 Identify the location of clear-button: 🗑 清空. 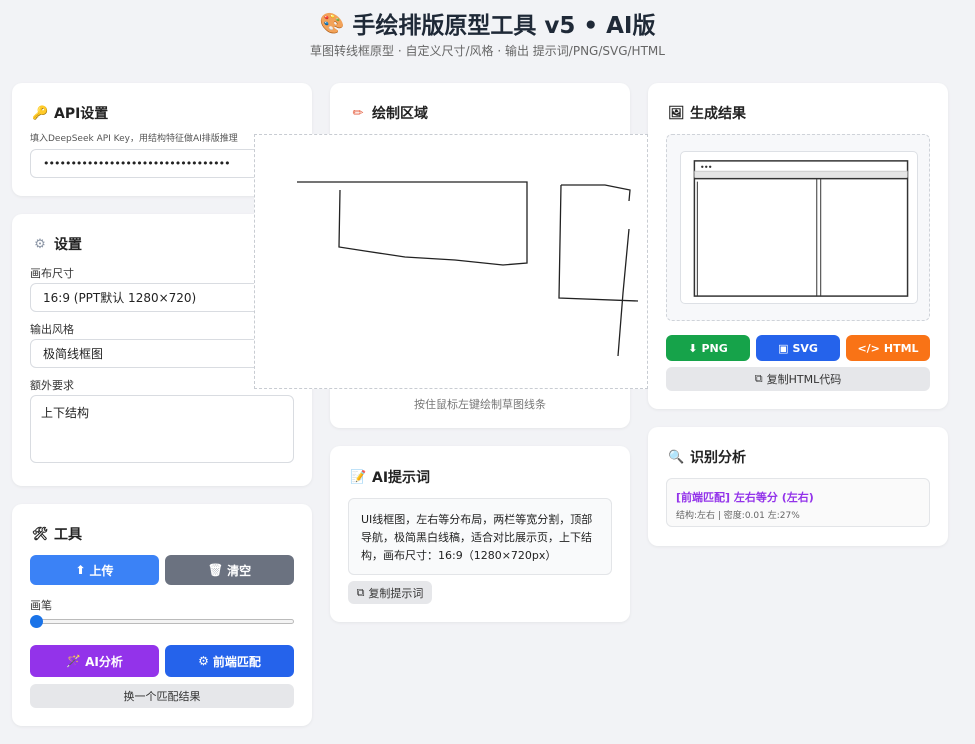
(229, 570).